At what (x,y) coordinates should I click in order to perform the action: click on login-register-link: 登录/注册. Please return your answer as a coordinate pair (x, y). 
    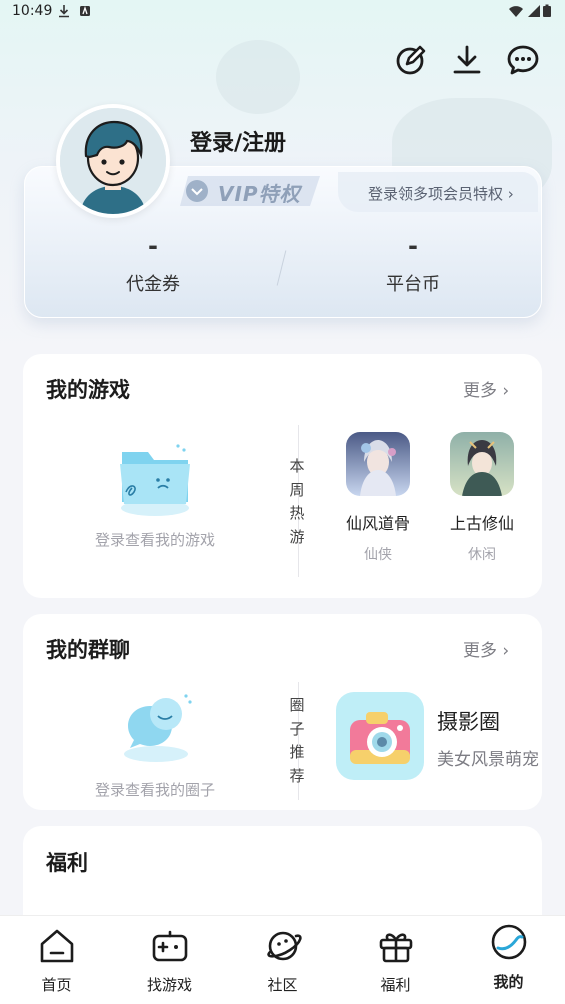
    Looking at the image, I should click on (238, 141).